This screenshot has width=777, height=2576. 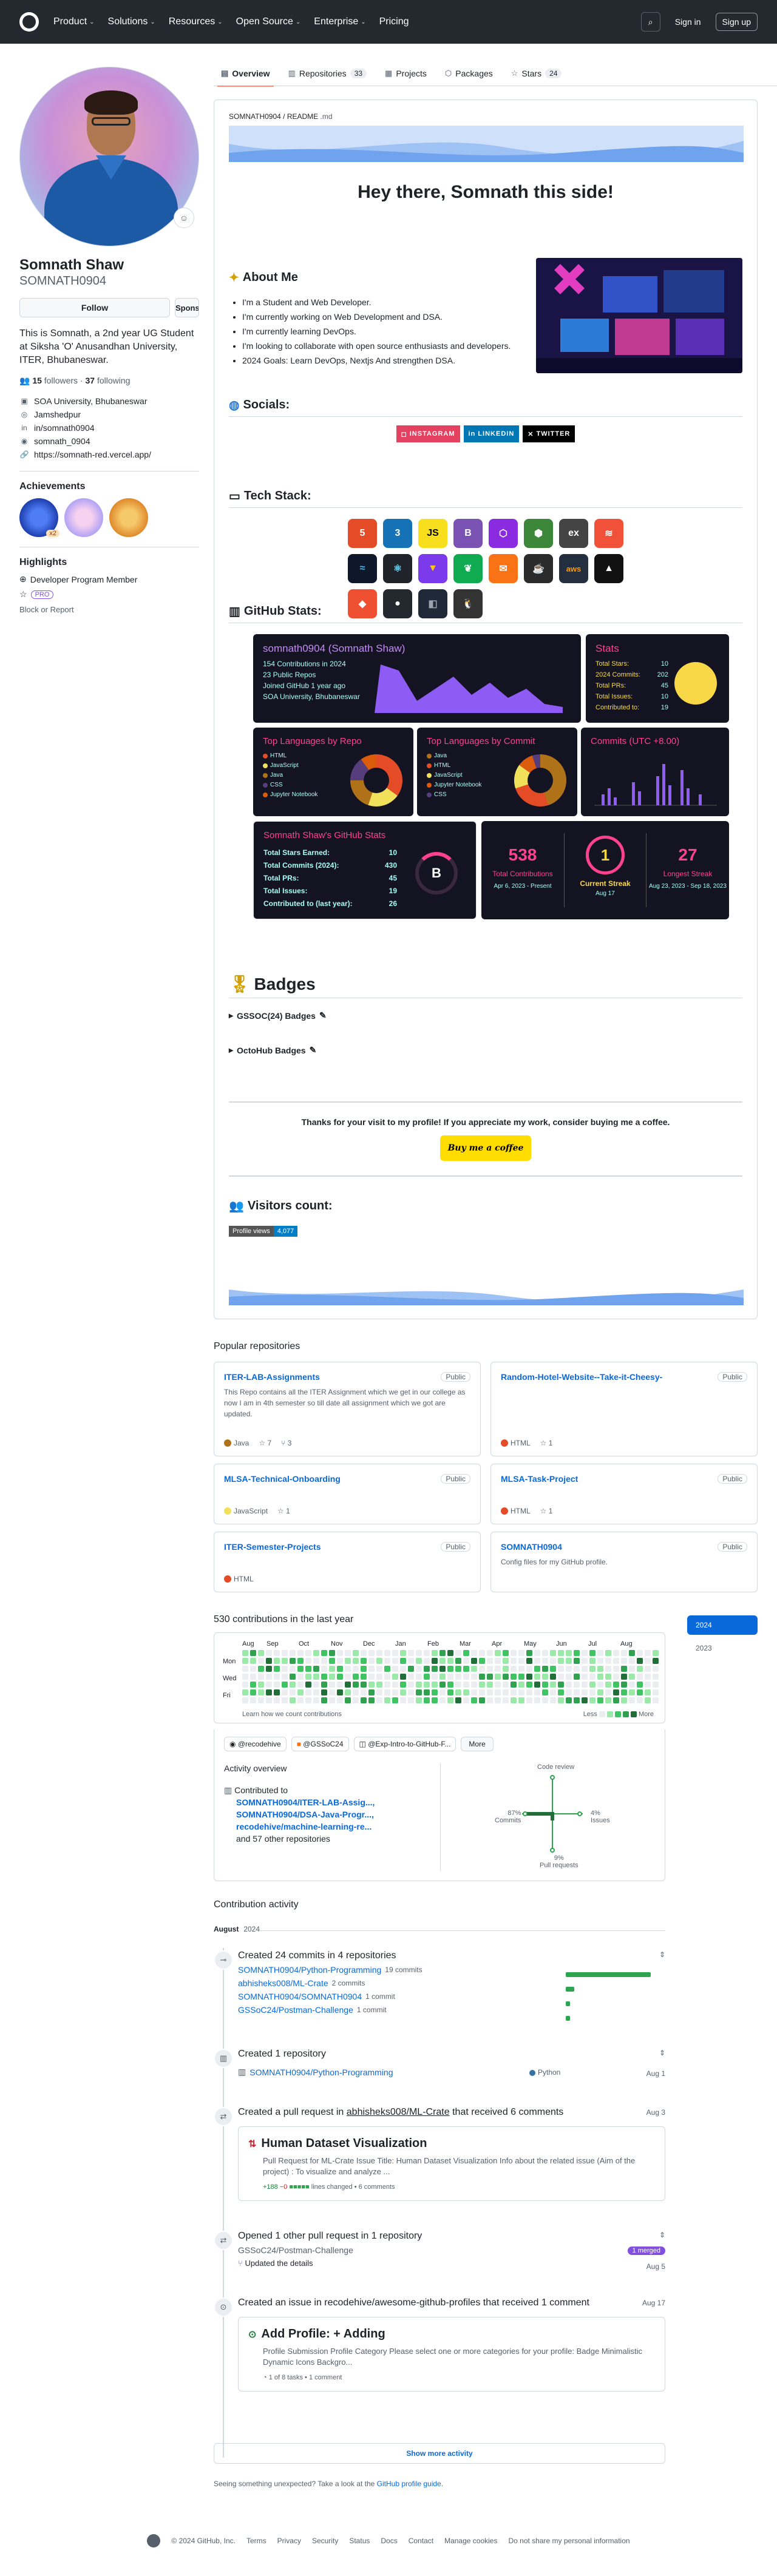 I want to click on nav-enterprise: Enterprise ⌄, so click(x=339, y=21).